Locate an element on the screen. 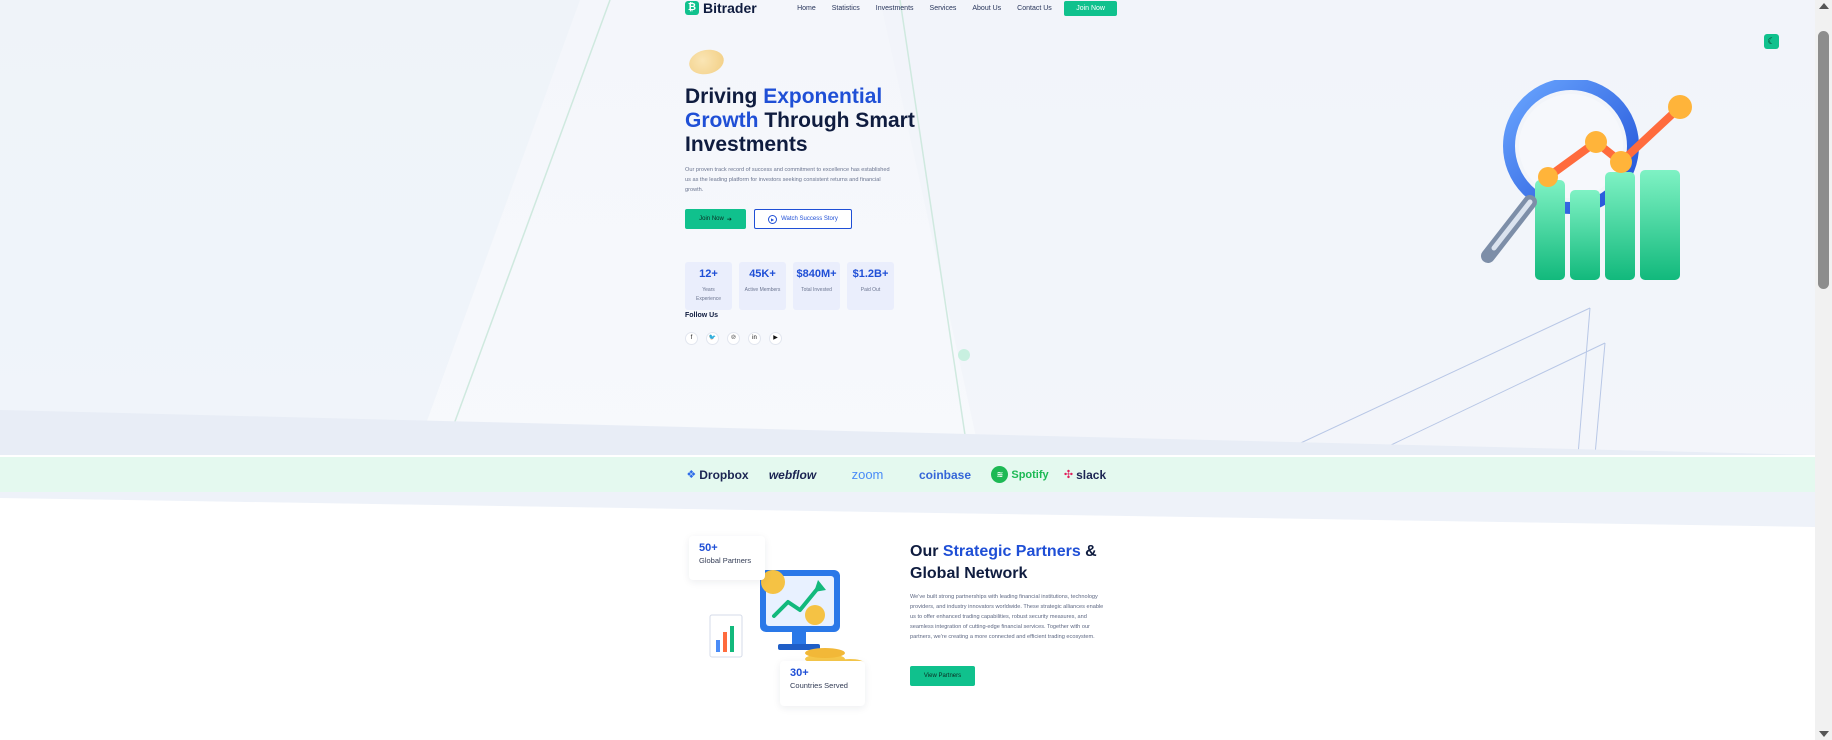 The height and width of the screenshot is (740, 1832). twitter-icon: 🐦 is located at coordinates (712, 338).